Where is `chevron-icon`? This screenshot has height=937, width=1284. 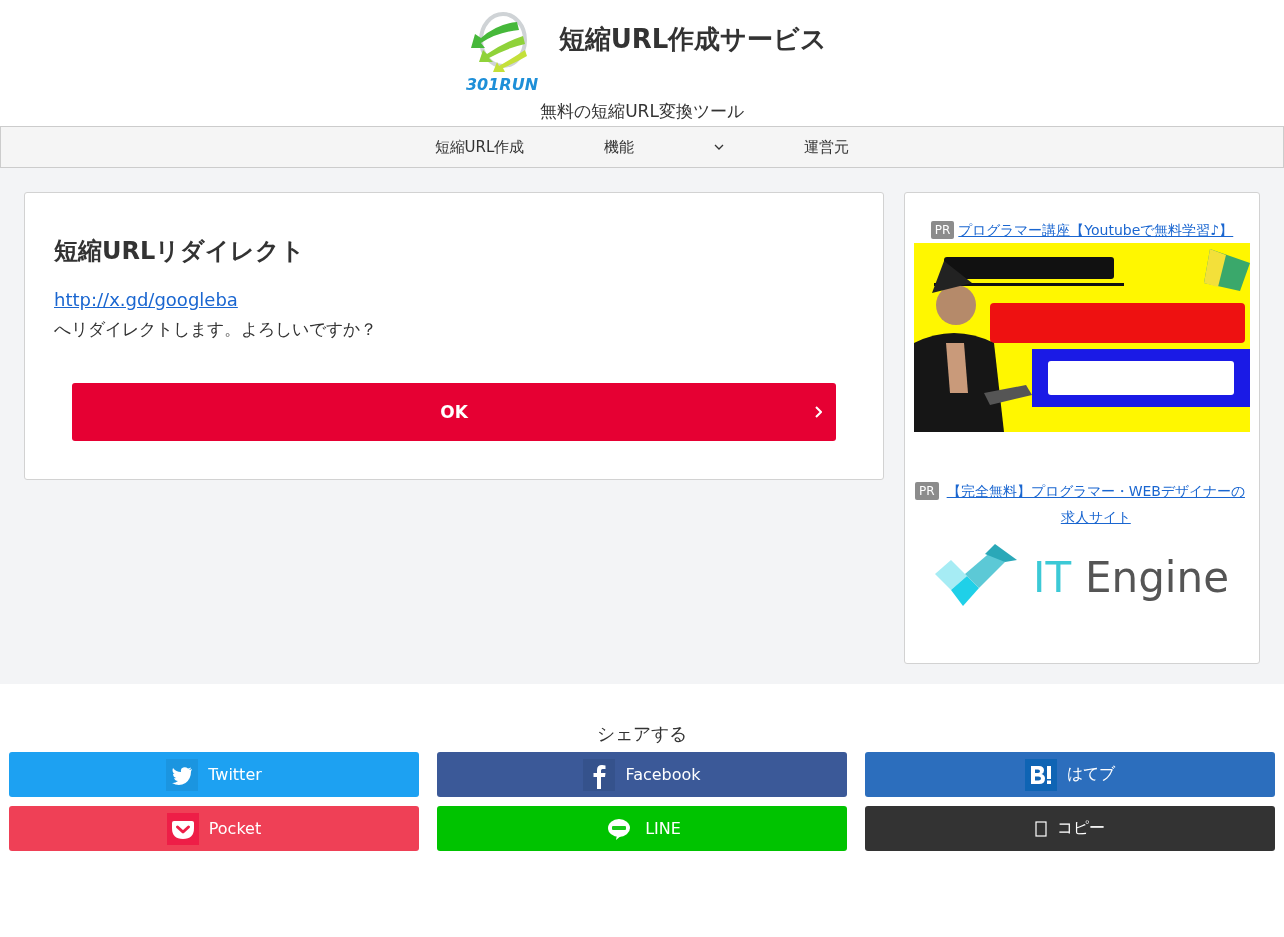
chevron-icon is located at coordinates (818, 412).